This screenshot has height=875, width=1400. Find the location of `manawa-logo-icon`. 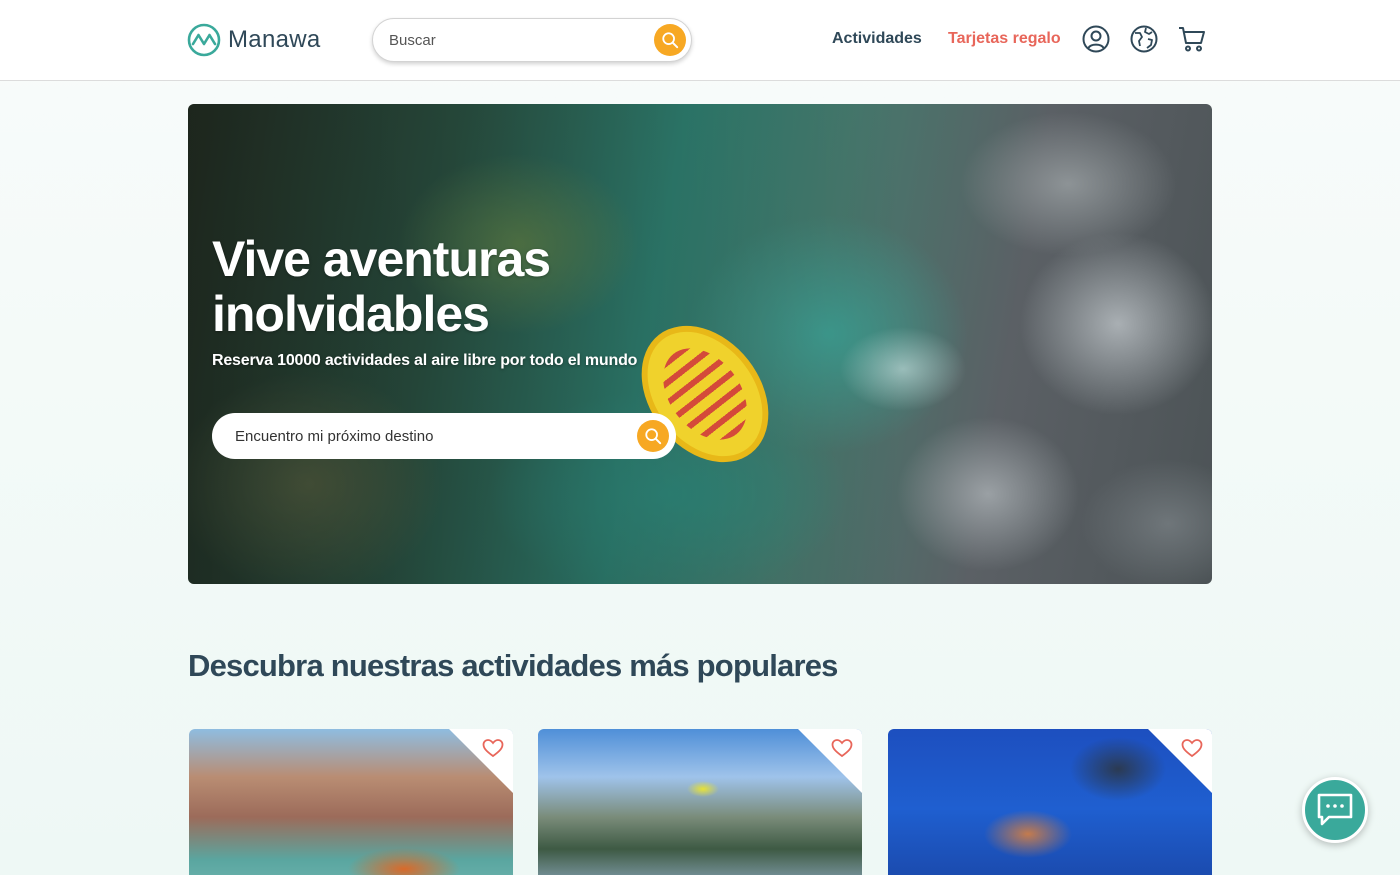

manawa-logo-icon is located at coordinates (204, 40).